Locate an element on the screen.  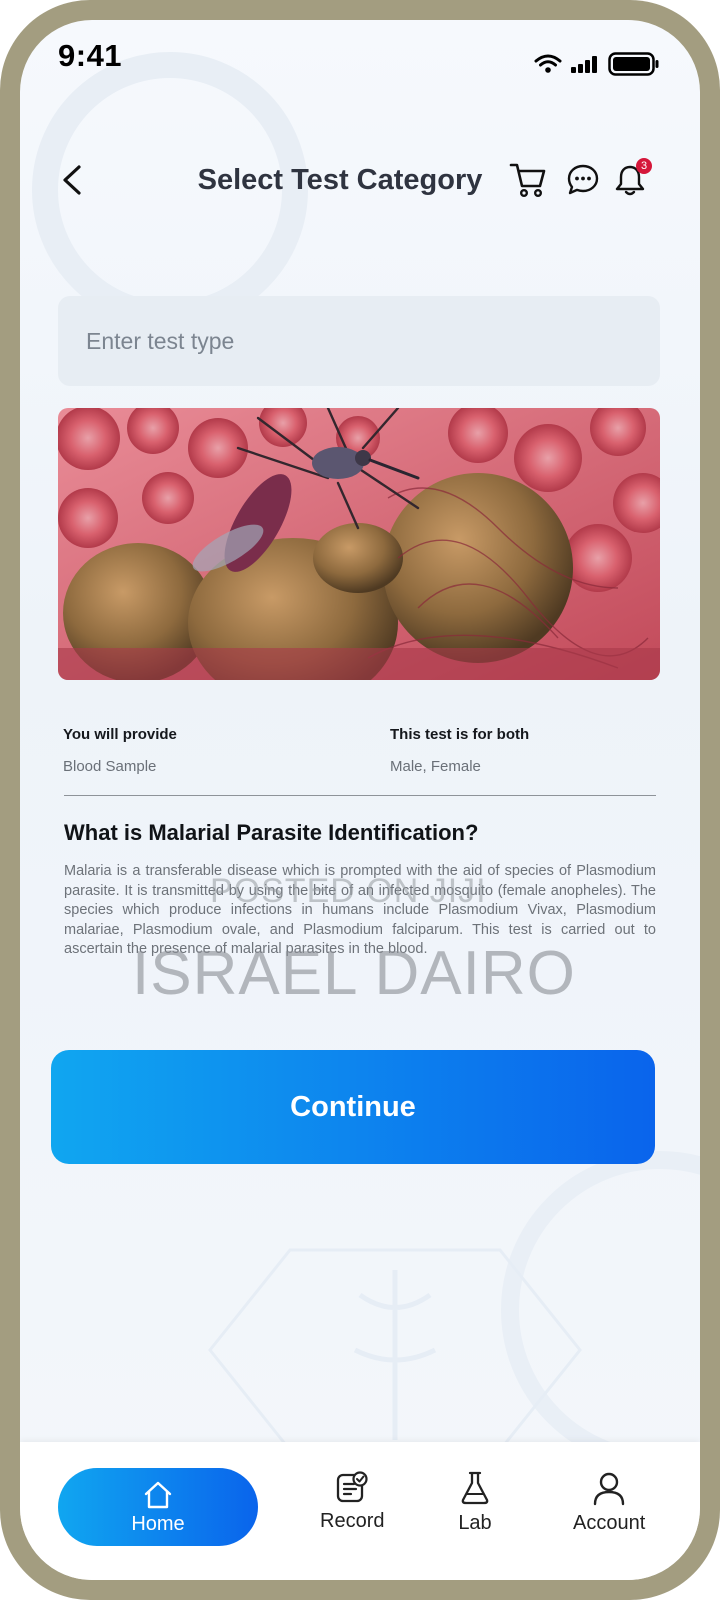
provide-value: Blood Sample is located at coordinates (110, 766).